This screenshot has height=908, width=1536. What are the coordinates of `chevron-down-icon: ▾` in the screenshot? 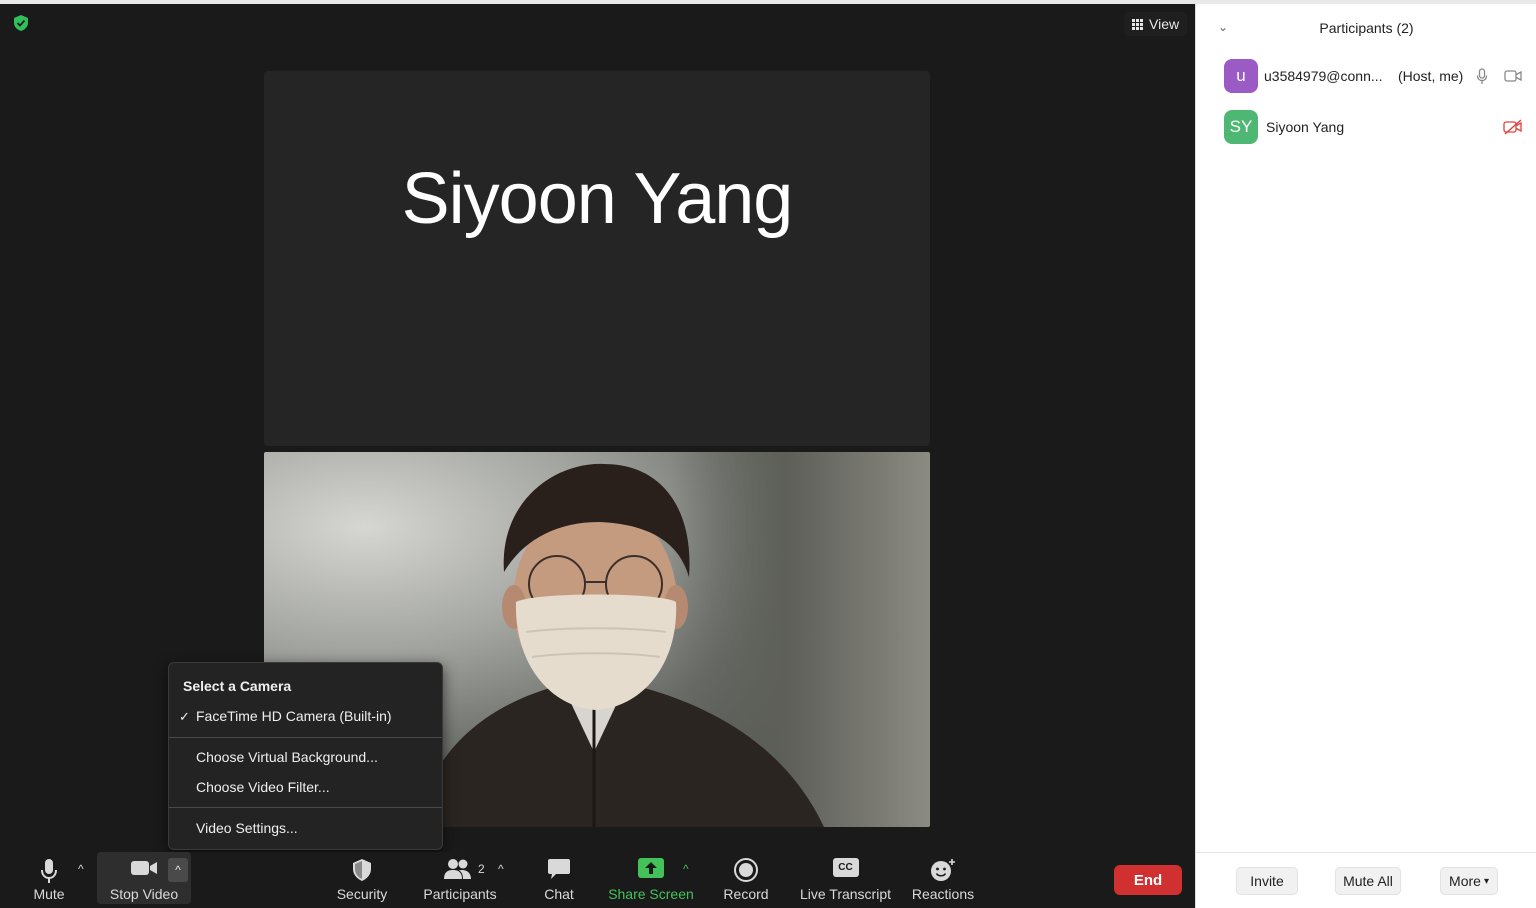 It's located at (1486, 881).